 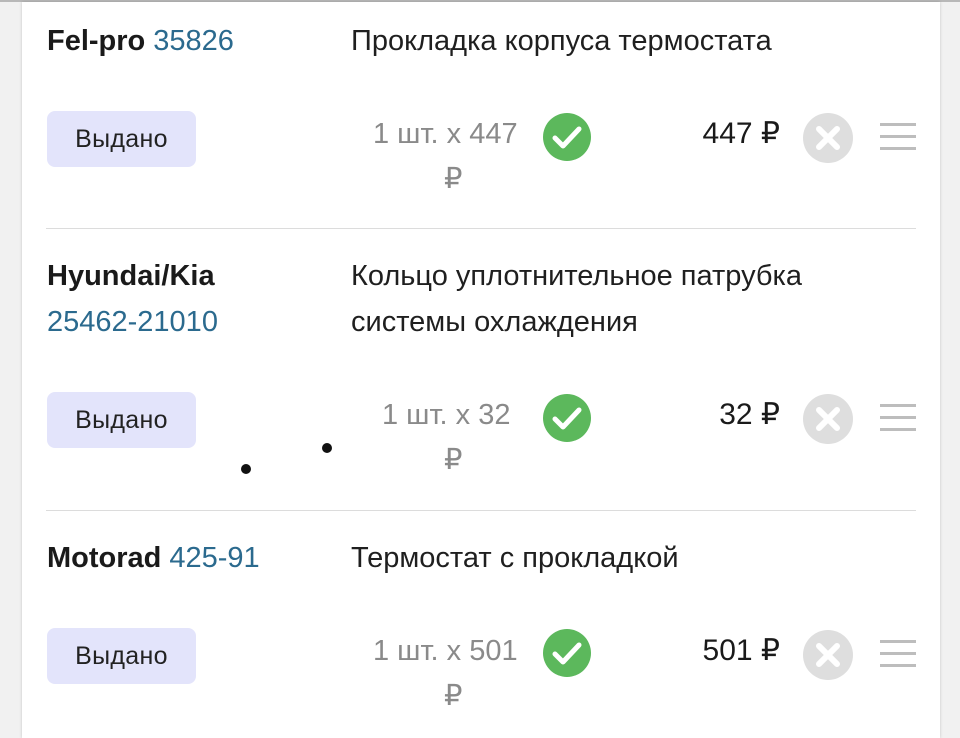 I want to click on item-total: 447 ₽, so click(x=741, y=133).